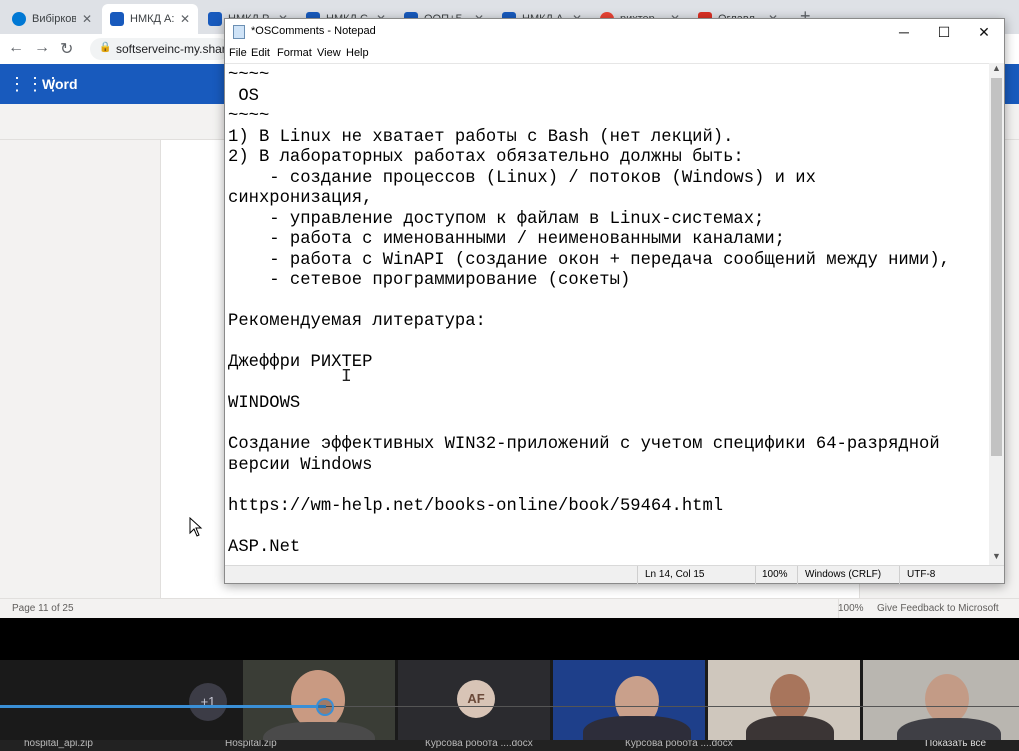 The image size is (1019, 751). Describe the element at coordinates (955, 744) in the screenshot. I see `show-all-button: Показать все` at that location.